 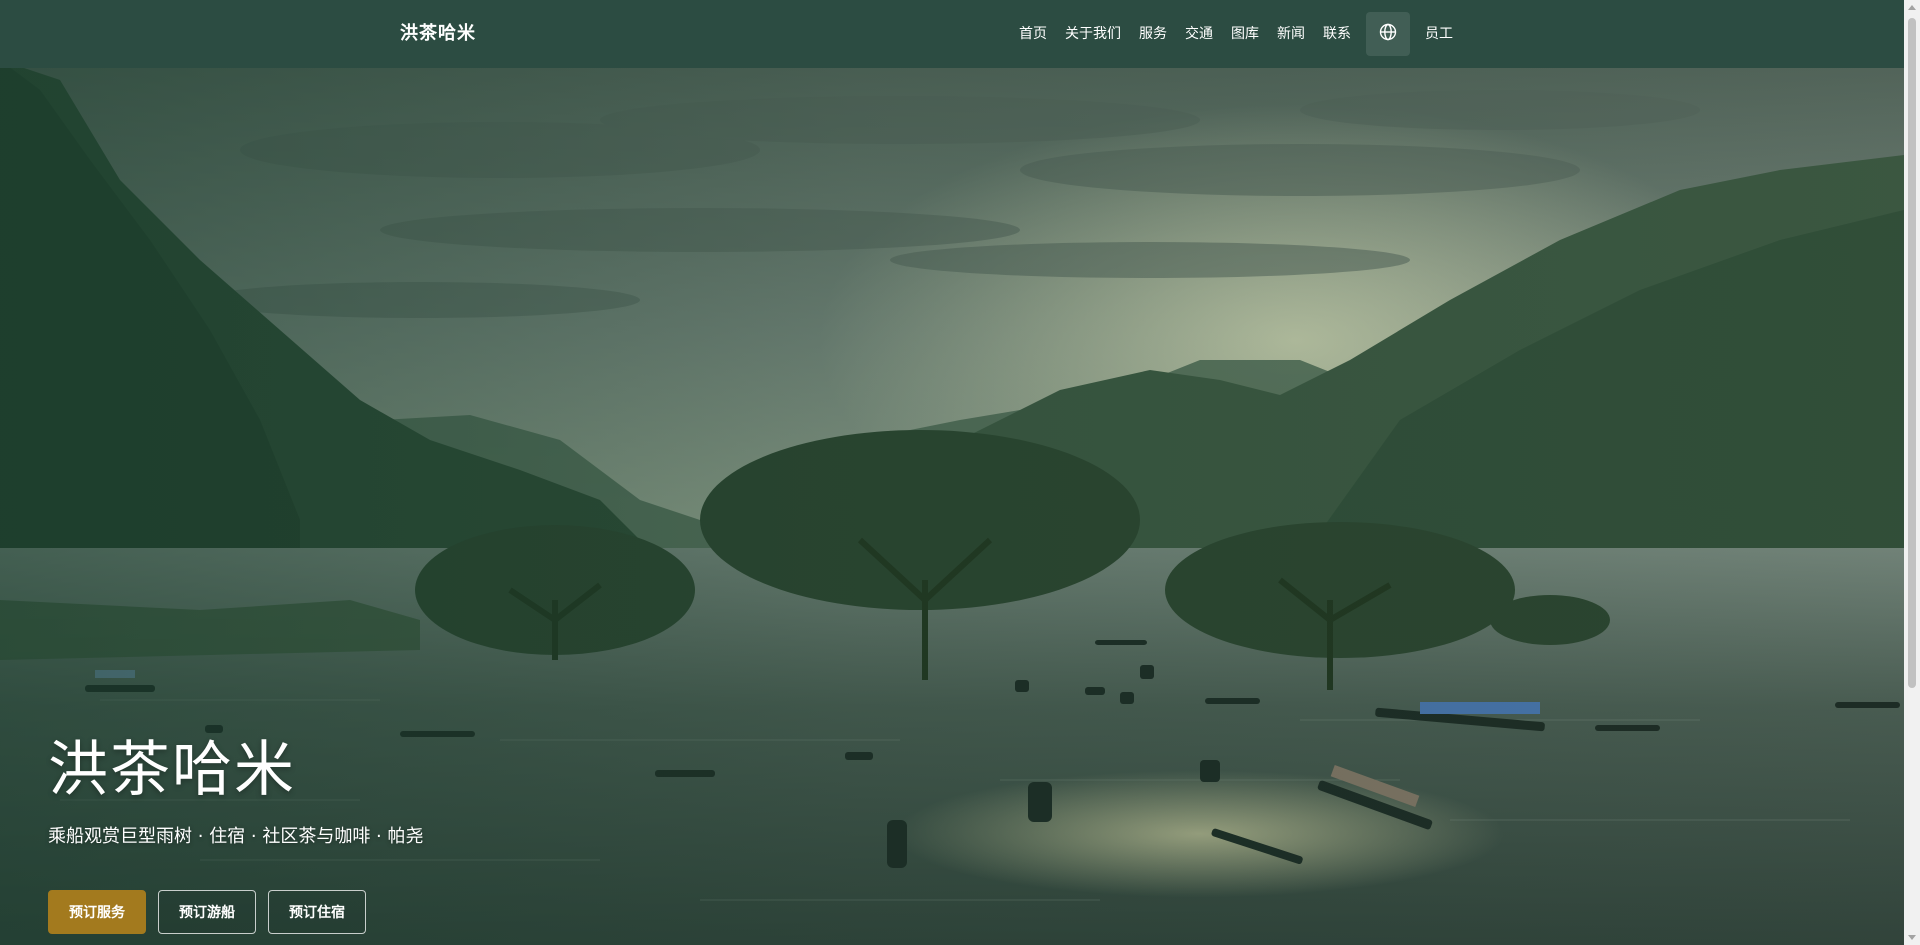 What do you see at coordinates (1291, 34) in the screenshot?
I see `nav-item-news: 新闻` at bounding box center [1291, 34].